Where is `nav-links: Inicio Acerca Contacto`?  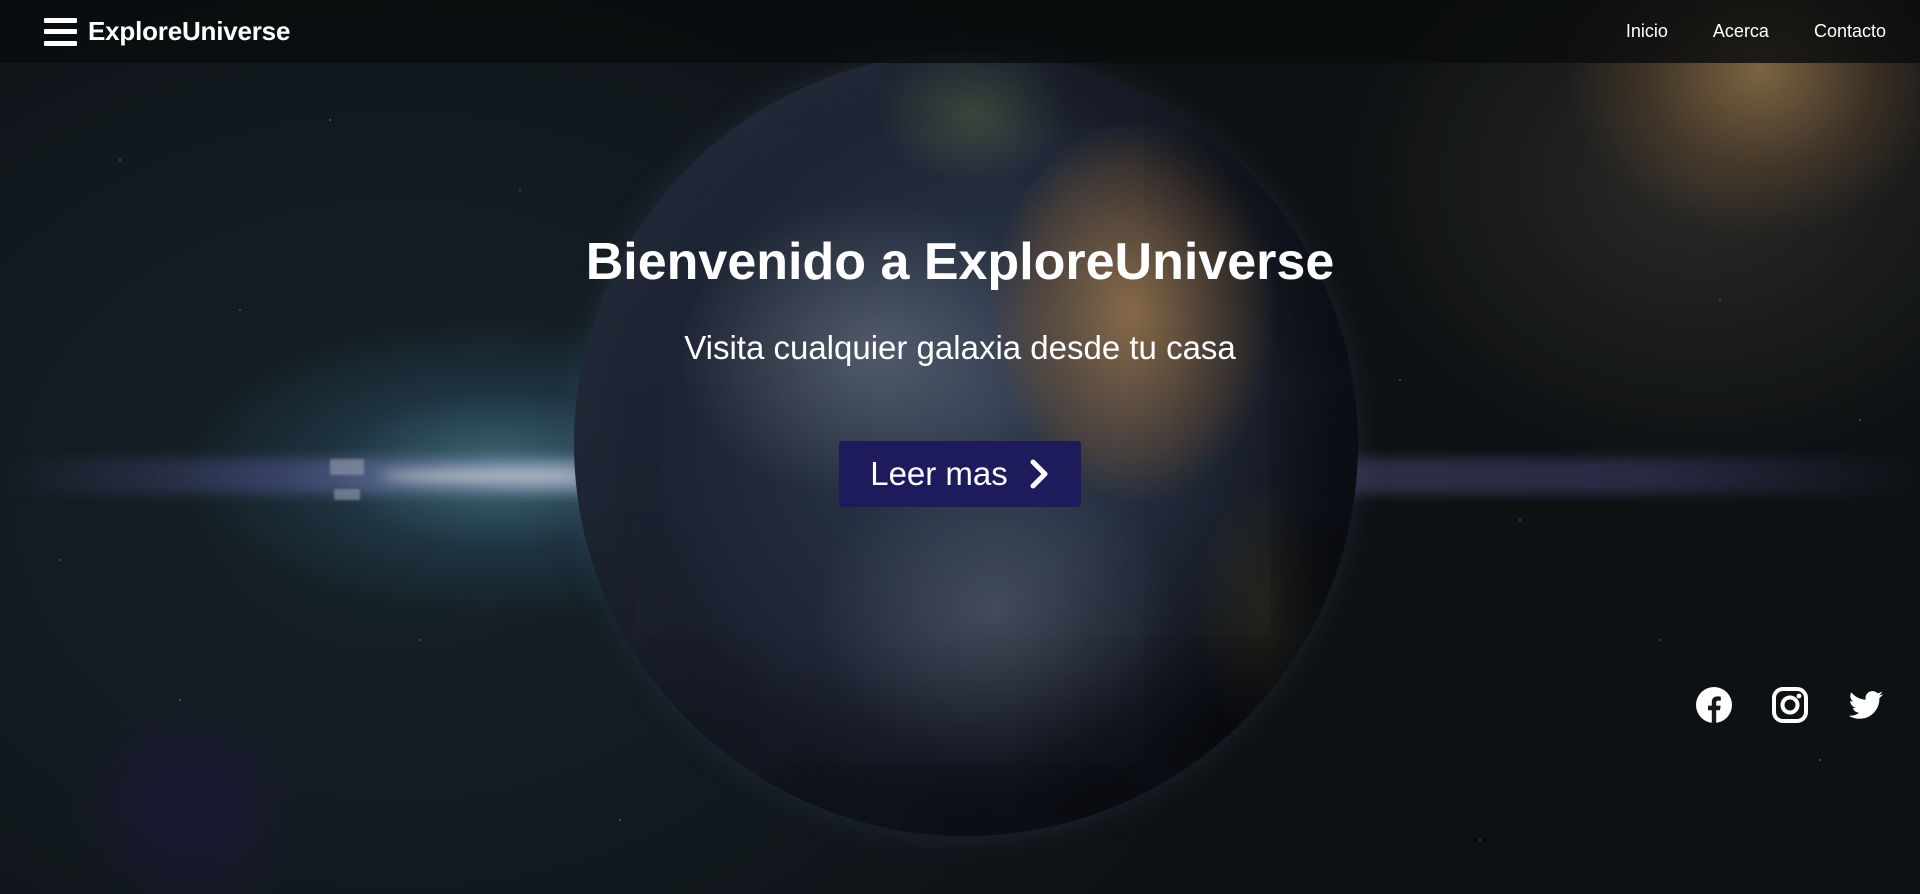 nav-links: Inicio Acerca Contacto is located at coordinates (1733, 31).